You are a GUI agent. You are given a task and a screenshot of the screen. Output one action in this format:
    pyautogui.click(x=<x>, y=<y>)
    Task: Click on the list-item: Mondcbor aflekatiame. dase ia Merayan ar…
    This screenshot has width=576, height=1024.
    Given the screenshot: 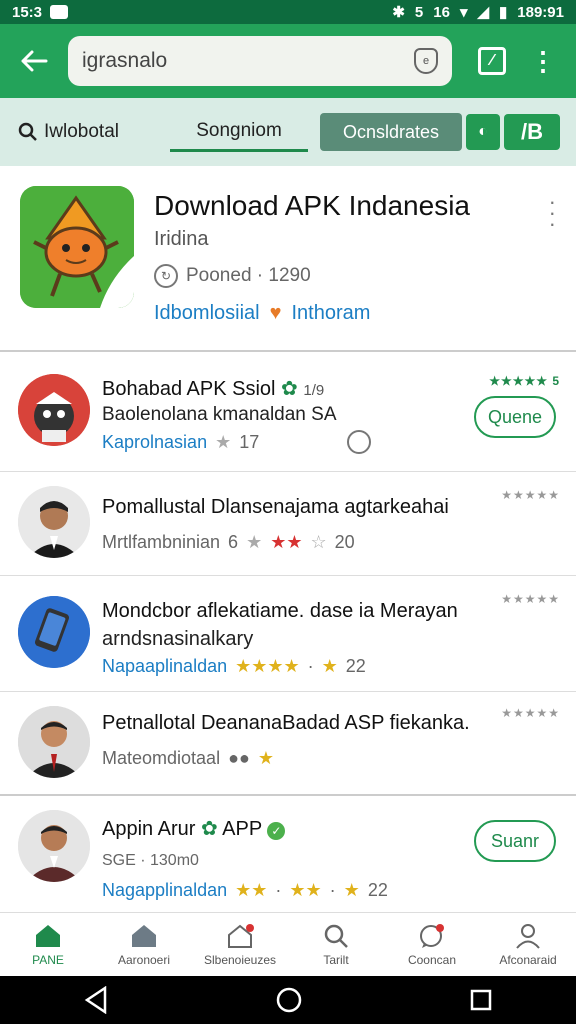 What is the action you would take?
    pyautogui.click(x=288, y=634)
    